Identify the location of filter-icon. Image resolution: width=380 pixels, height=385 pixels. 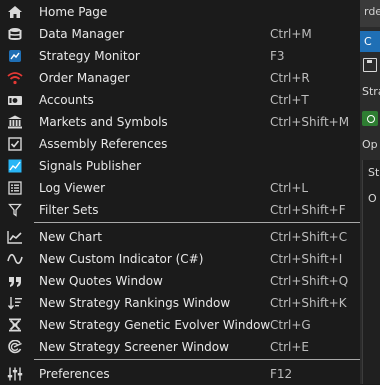
(15, 210).